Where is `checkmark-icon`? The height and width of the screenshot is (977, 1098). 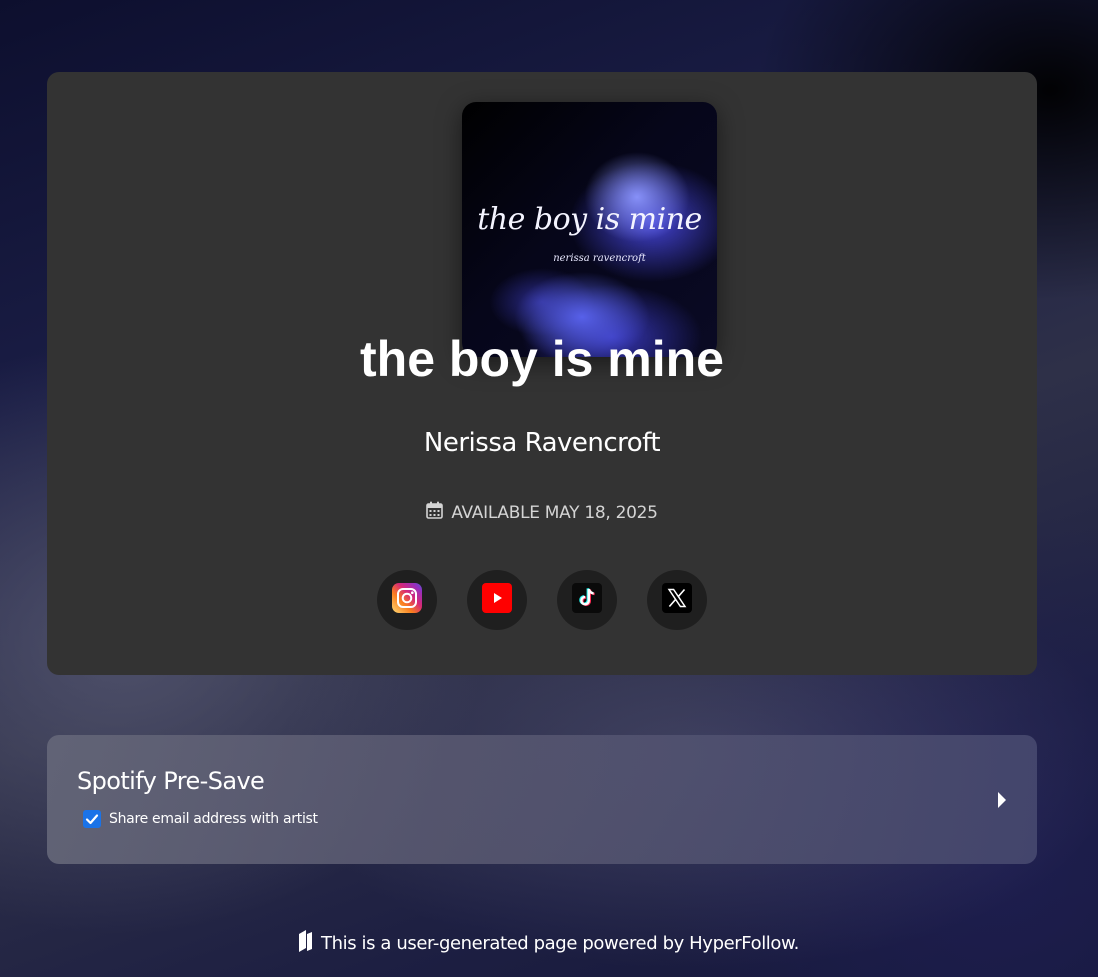 checkmark-icon is located at coordinates (92, 819).